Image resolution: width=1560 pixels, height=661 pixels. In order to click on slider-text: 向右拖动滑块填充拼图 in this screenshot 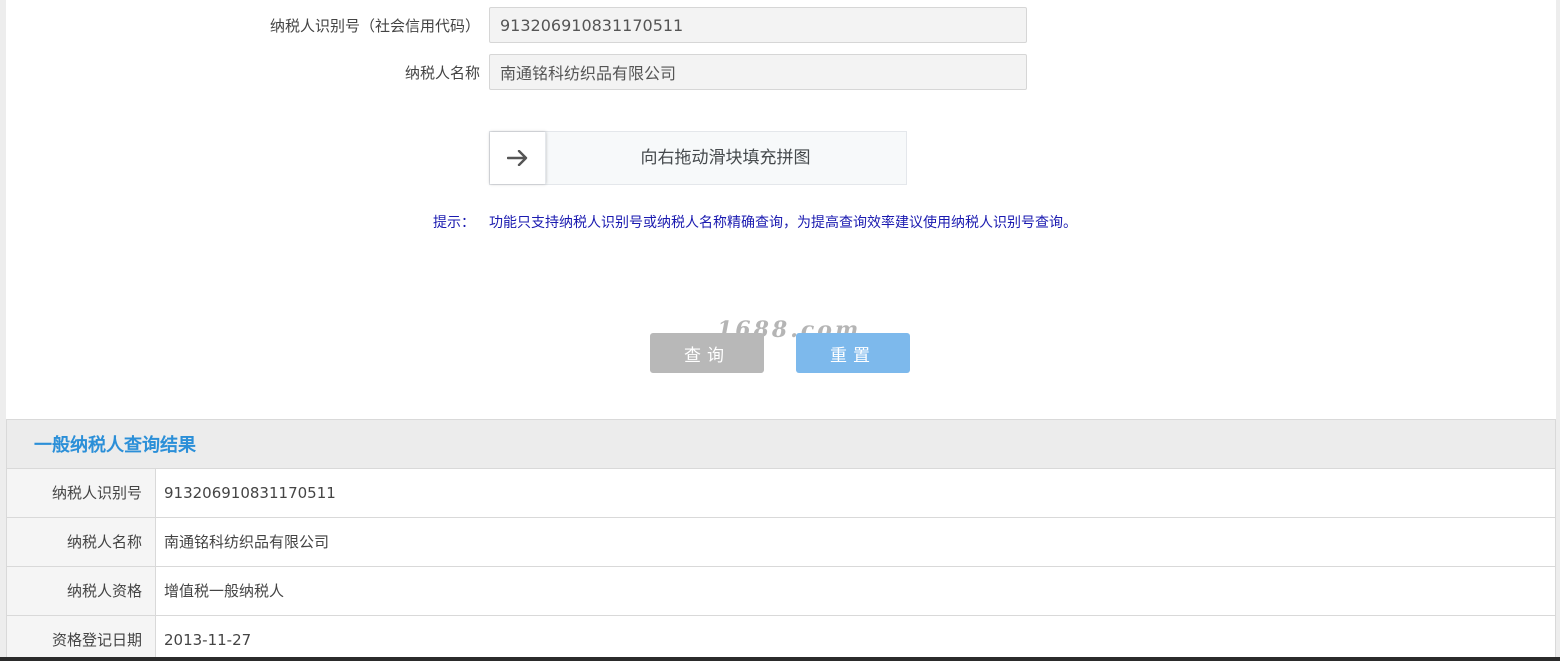, I will do `click(725, 158)`.